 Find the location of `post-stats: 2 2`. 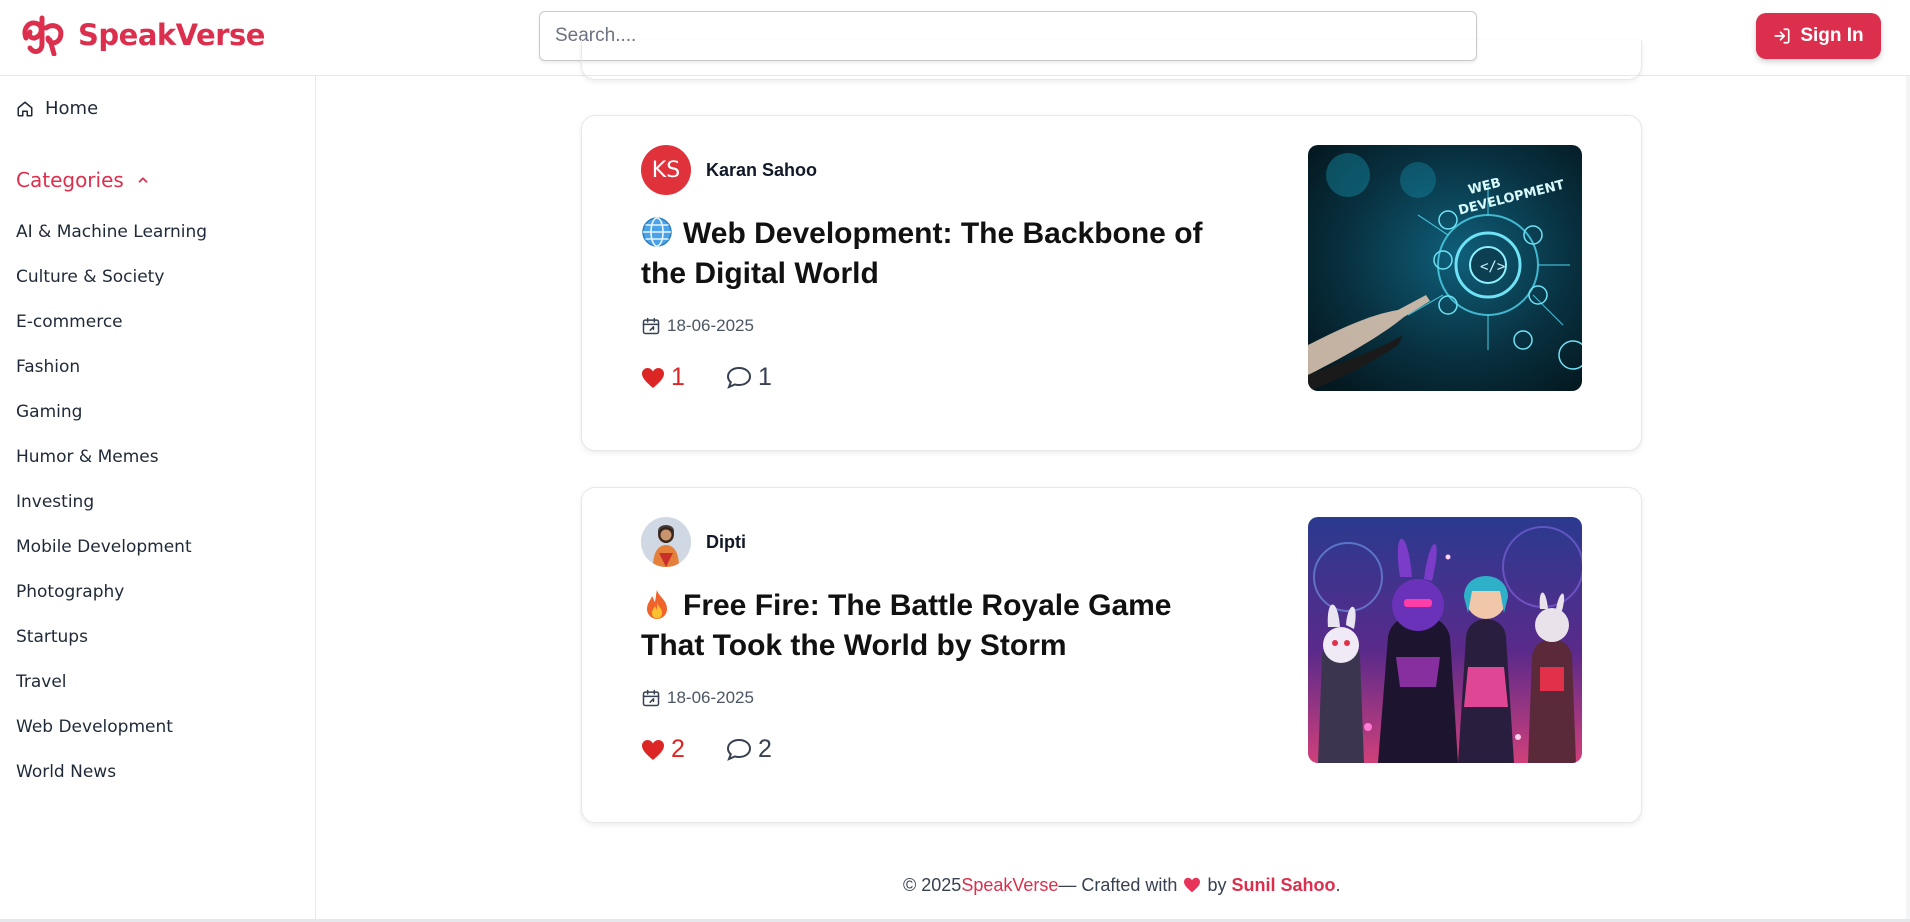

post-stats: 2 2 is located at coordinates (706, 749).